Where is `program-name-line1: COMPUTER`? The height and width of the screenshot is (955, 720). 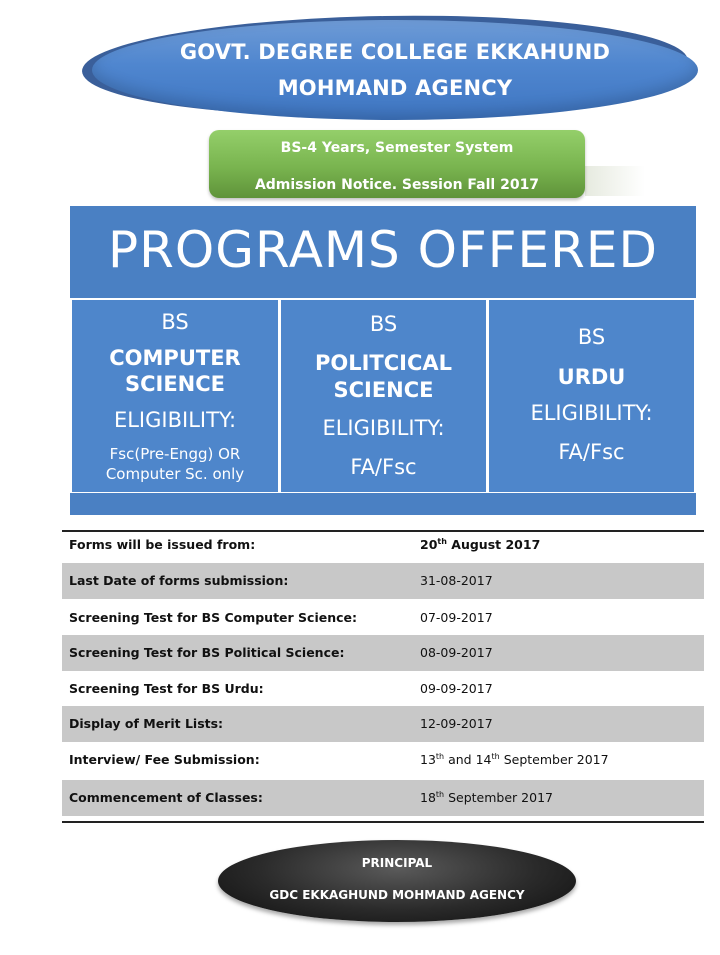 program-name-line1: COMPUTER is located at coordinates (175, 358).